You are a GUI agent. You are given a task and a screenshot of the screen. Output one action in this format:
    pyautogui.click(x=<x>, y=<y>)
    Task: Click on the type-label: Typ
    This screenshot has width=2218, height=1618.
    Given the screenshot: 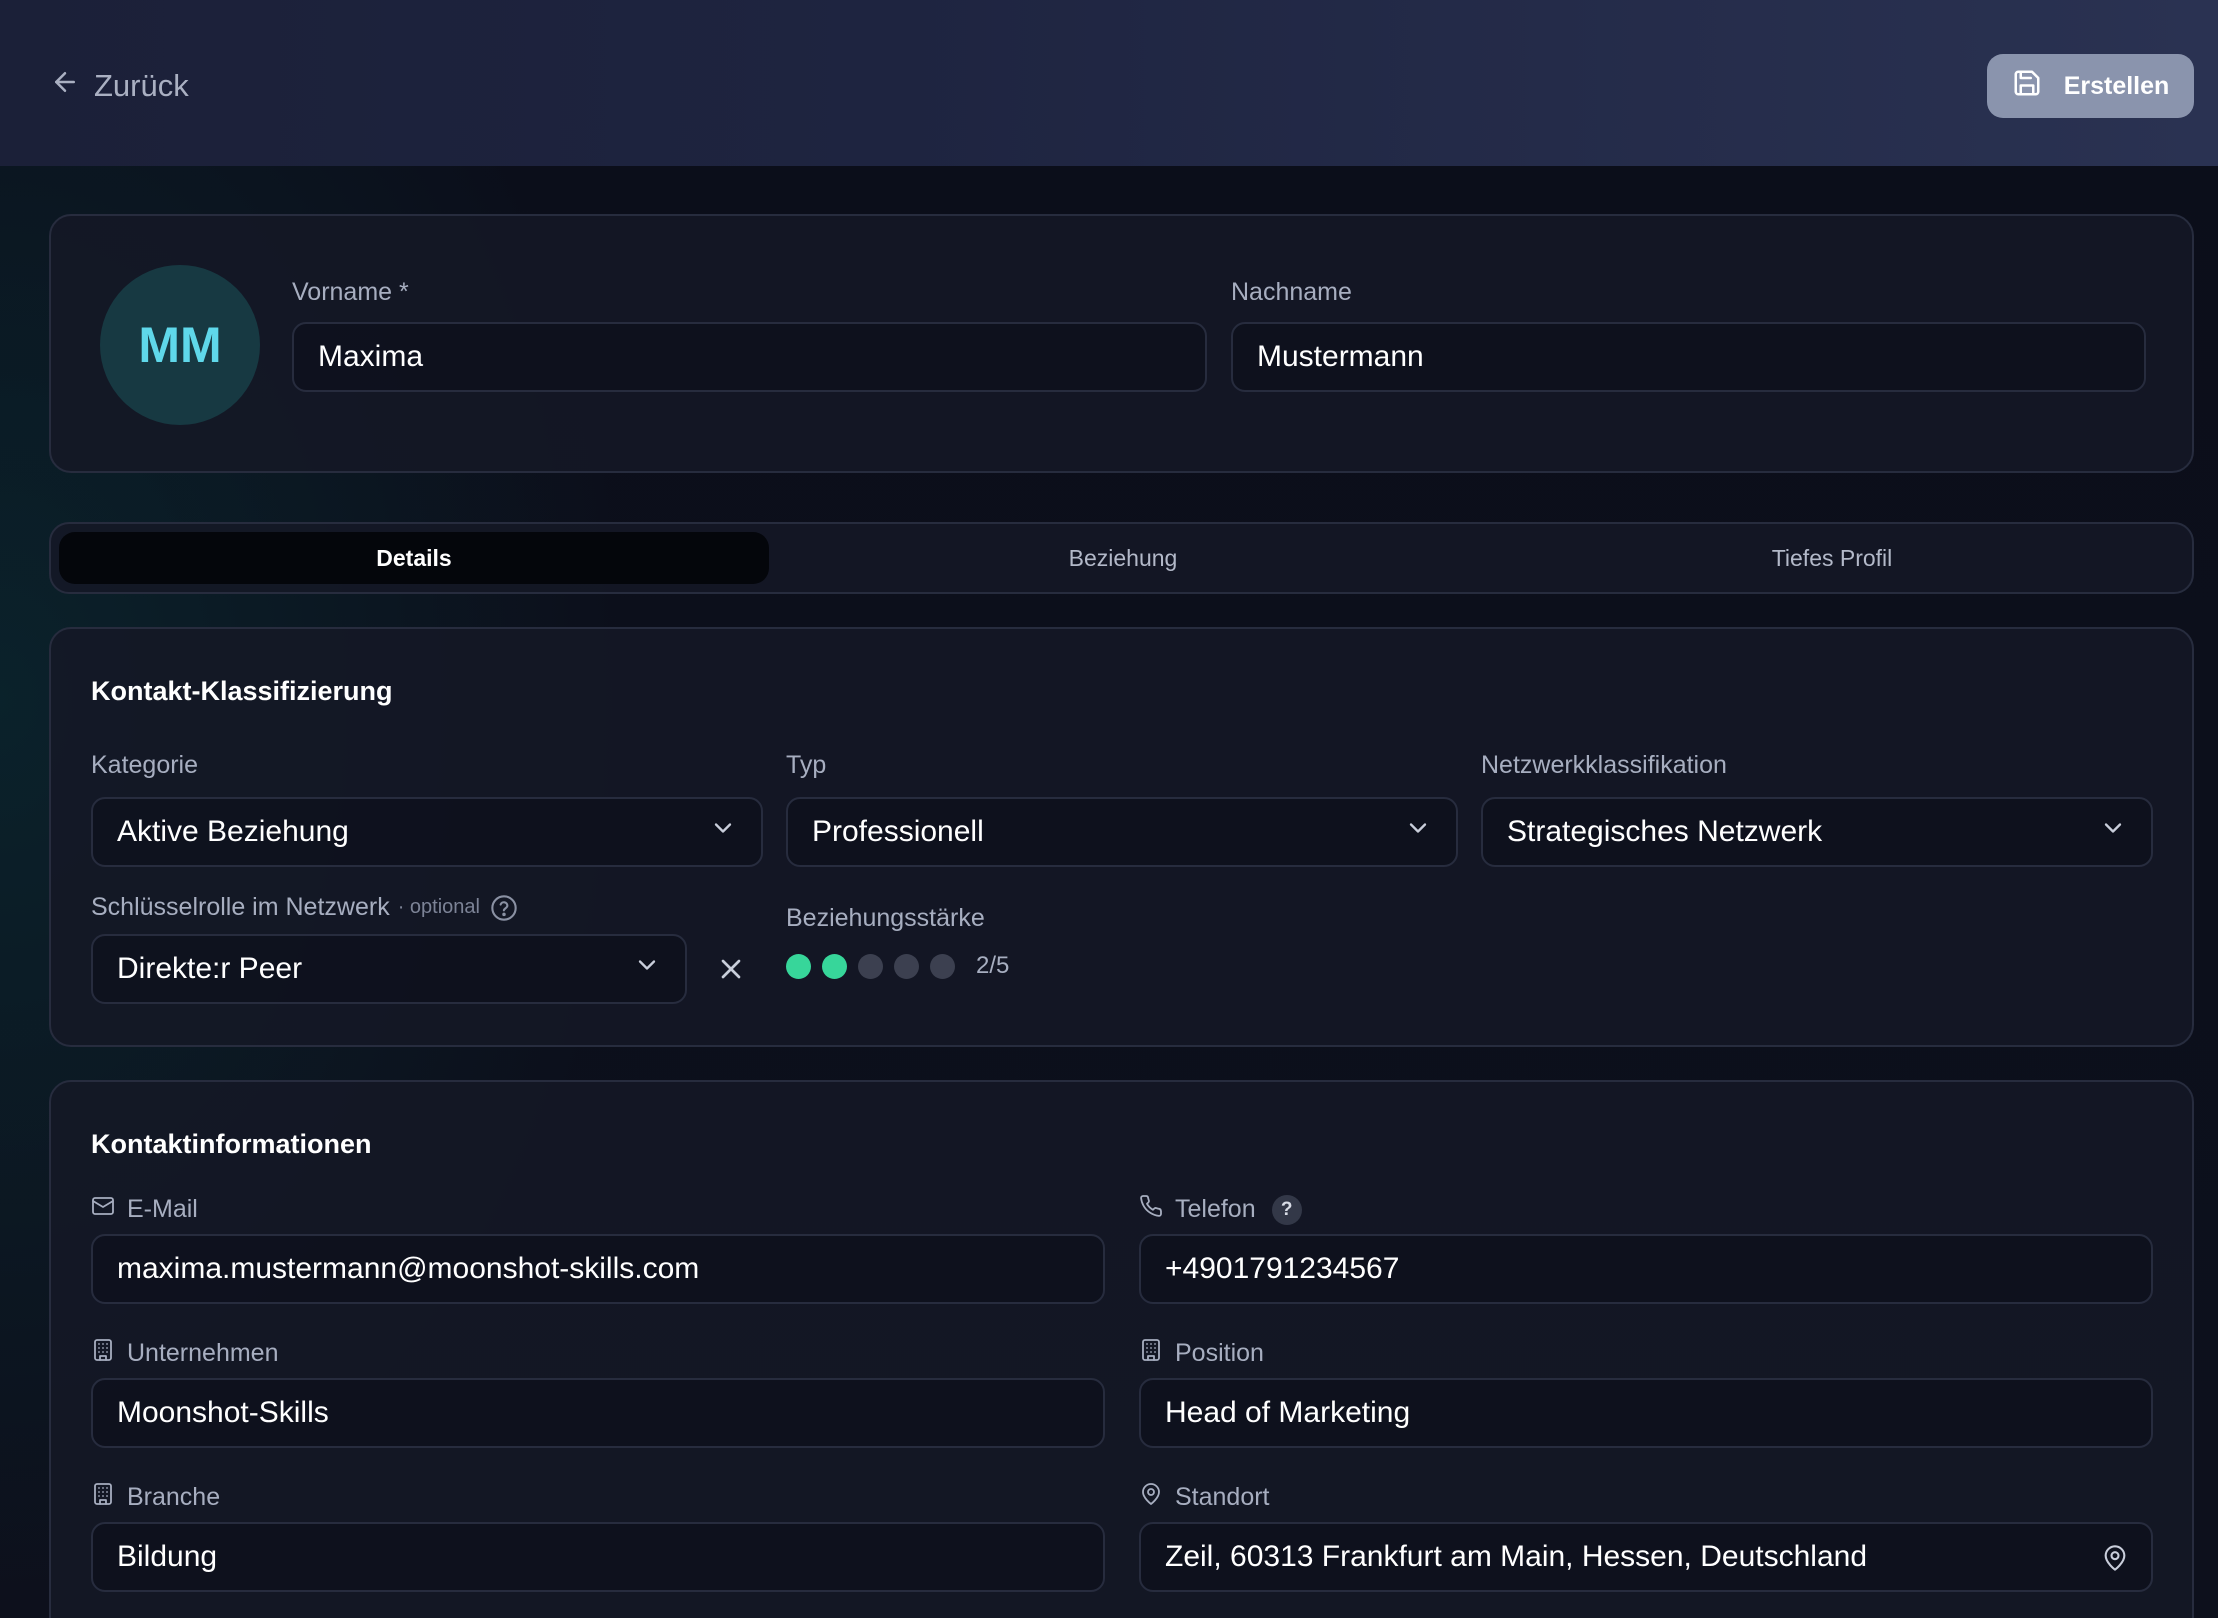 What is the action you would take?
    pyautogui.click(x=806, y=765)
    